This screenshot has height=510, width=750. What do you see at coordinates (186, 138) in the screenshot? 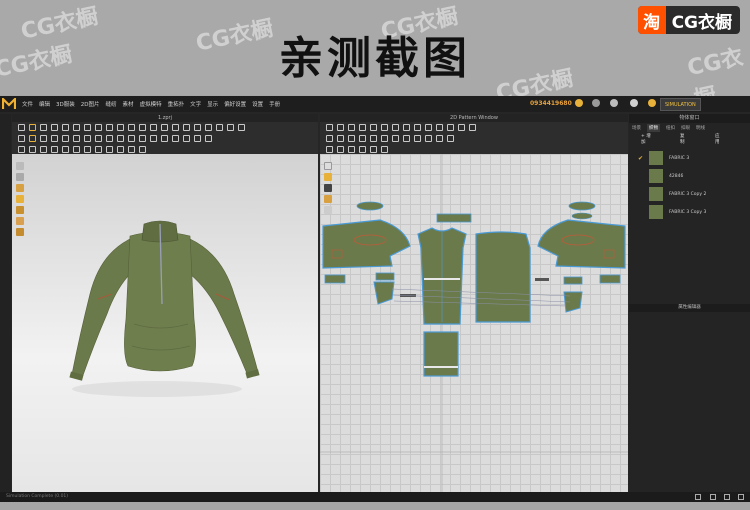
I see `xray-tool-icon` at bounding box center [186, 138].